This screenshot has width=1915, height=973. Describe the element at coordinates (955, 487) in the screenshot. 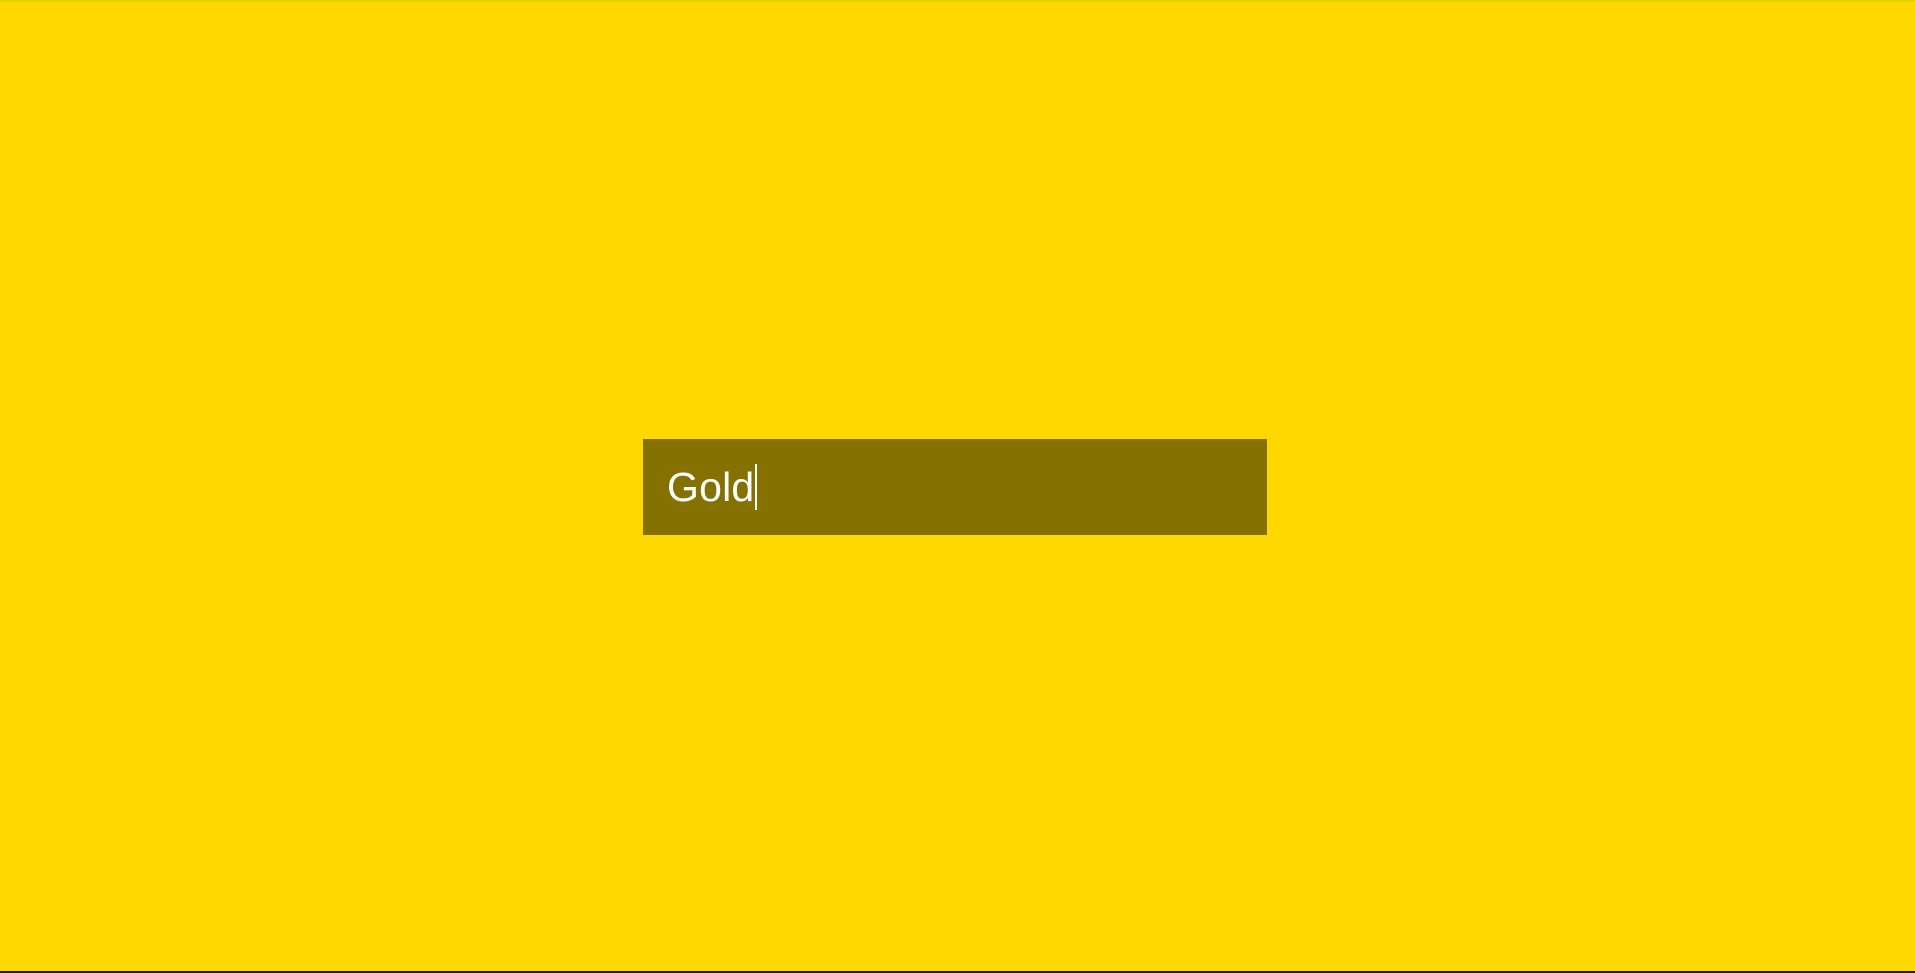

I see `color-name-input: Gold` at that location.